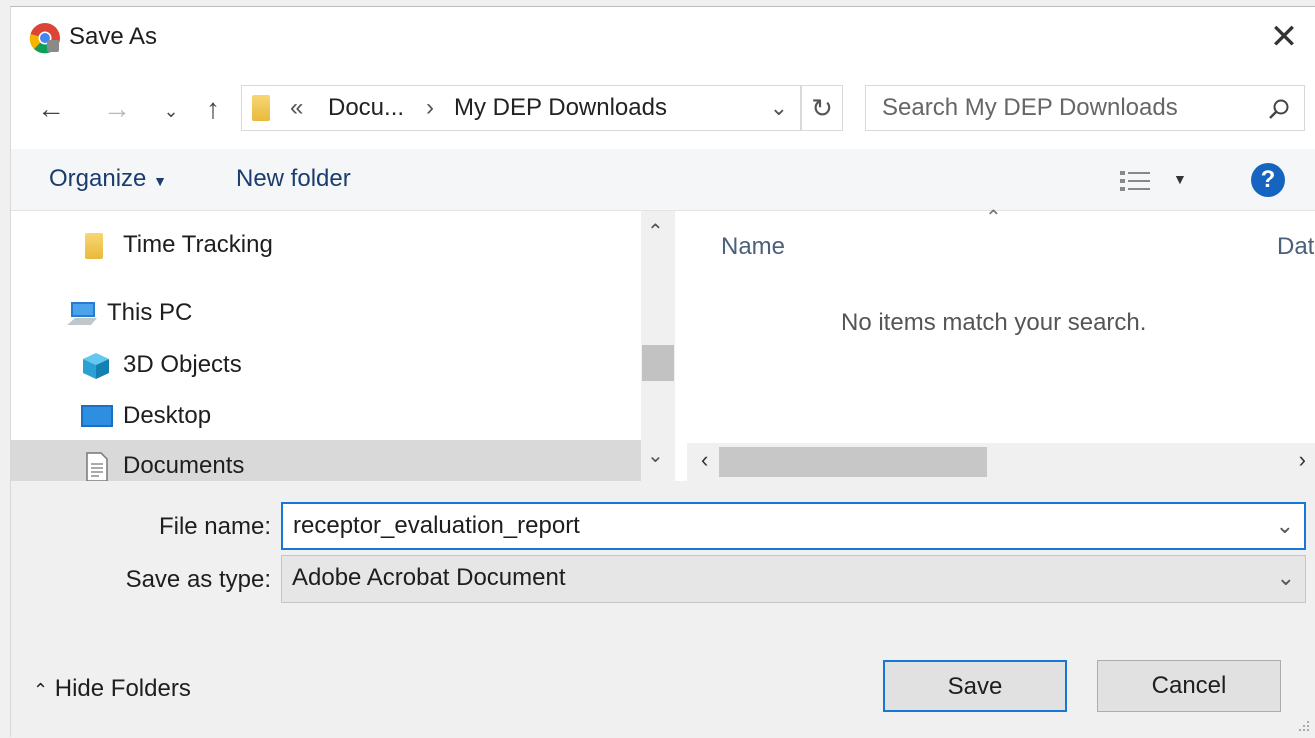 This screenshot has height=738, width=1315. I want to click on scroll-left-chevron-icon: ‹, so click(704, 460).